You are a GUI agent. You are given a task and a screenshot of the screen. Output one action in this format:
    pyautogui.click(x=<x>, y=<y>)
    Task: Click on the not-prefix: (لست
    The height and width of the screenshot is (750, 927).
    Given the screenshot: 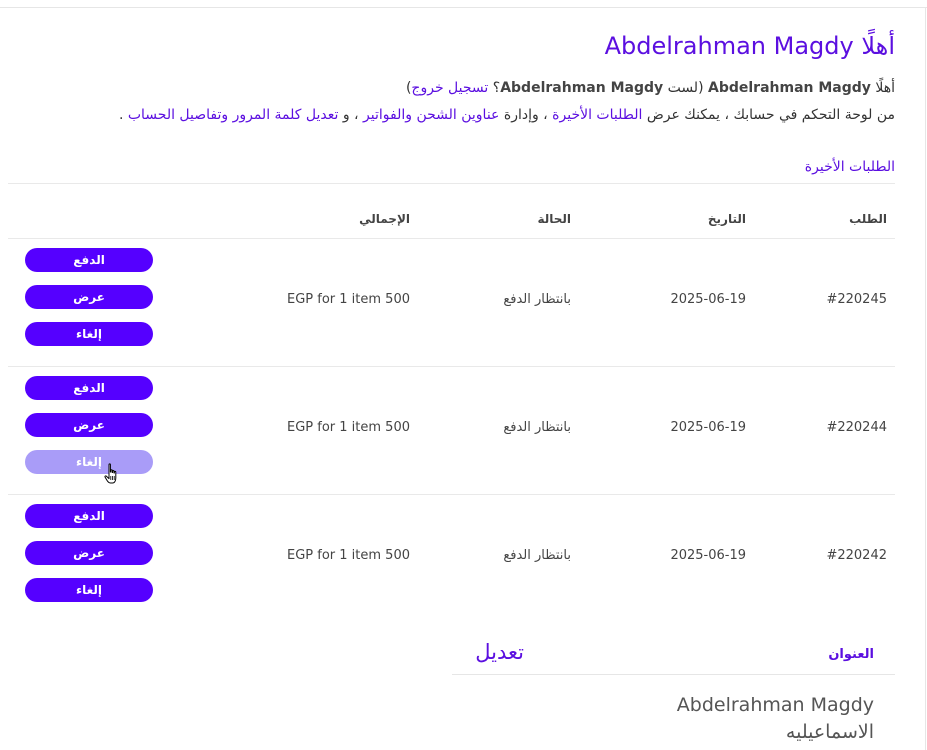 What is the action you would take?
    pyautogui.click(x=685, y=88)
    